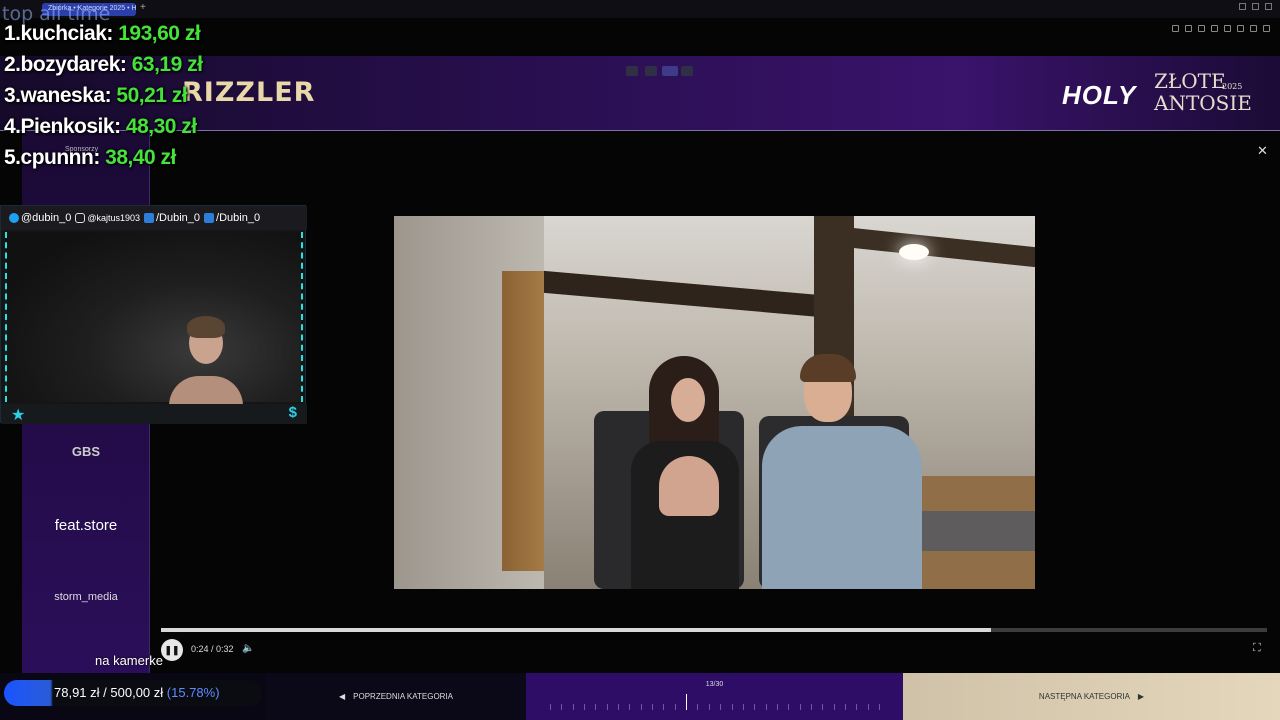 This screenshot has width=1280, height=720. I want to click on social-instagram: @kajtus1903, so click(107, 218).